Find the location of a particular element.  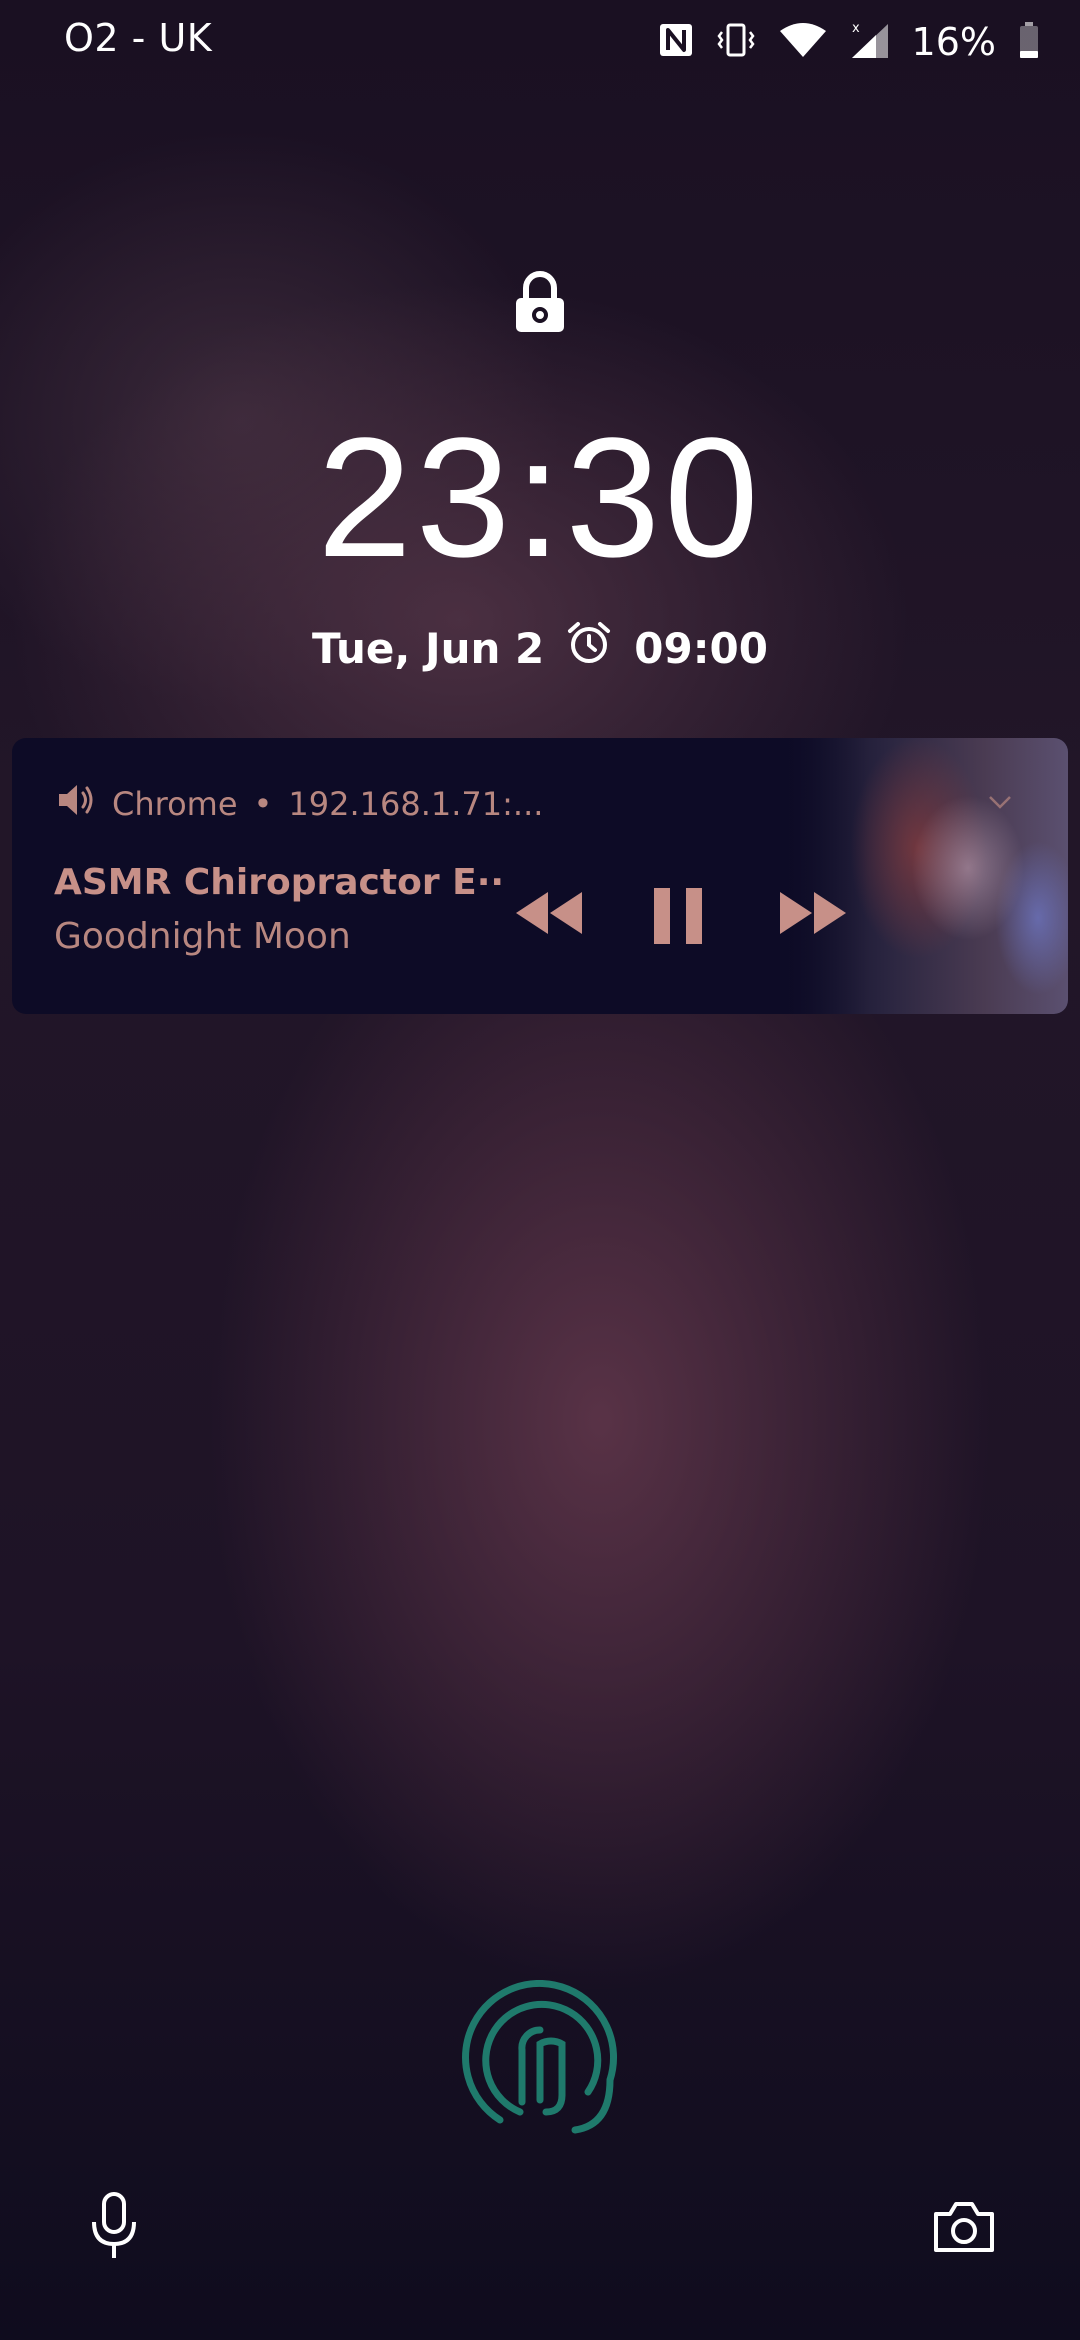

chevron-down-icon is located at coordinates (1000, 803).